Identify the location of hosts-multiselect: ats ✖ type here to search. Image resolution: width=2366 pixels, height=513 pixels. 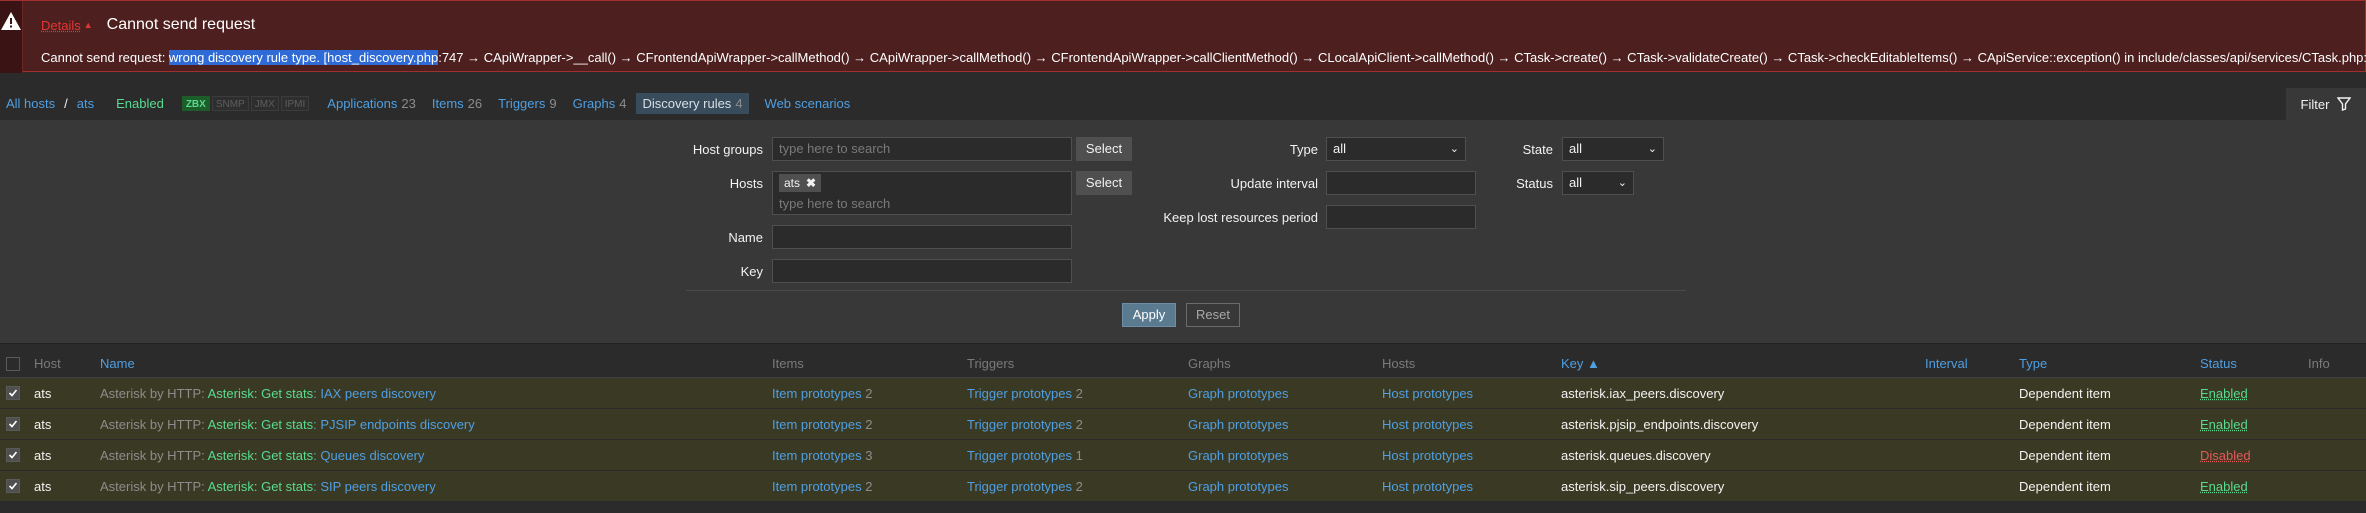
(922, 193).